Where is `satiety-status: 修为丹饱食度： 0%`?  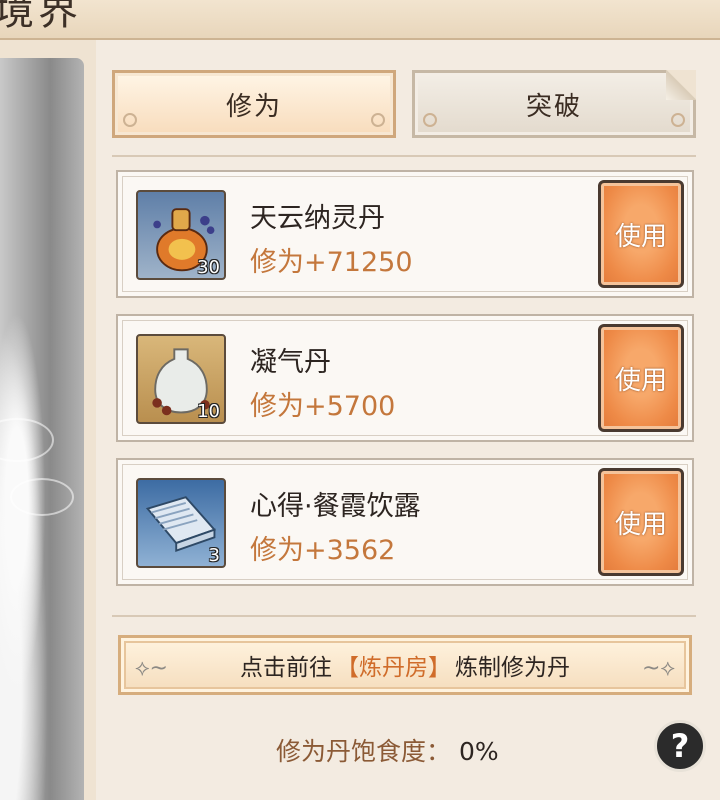 satiety-status: 修为丹饱食度： 0% is located at coordinates (387, 750).